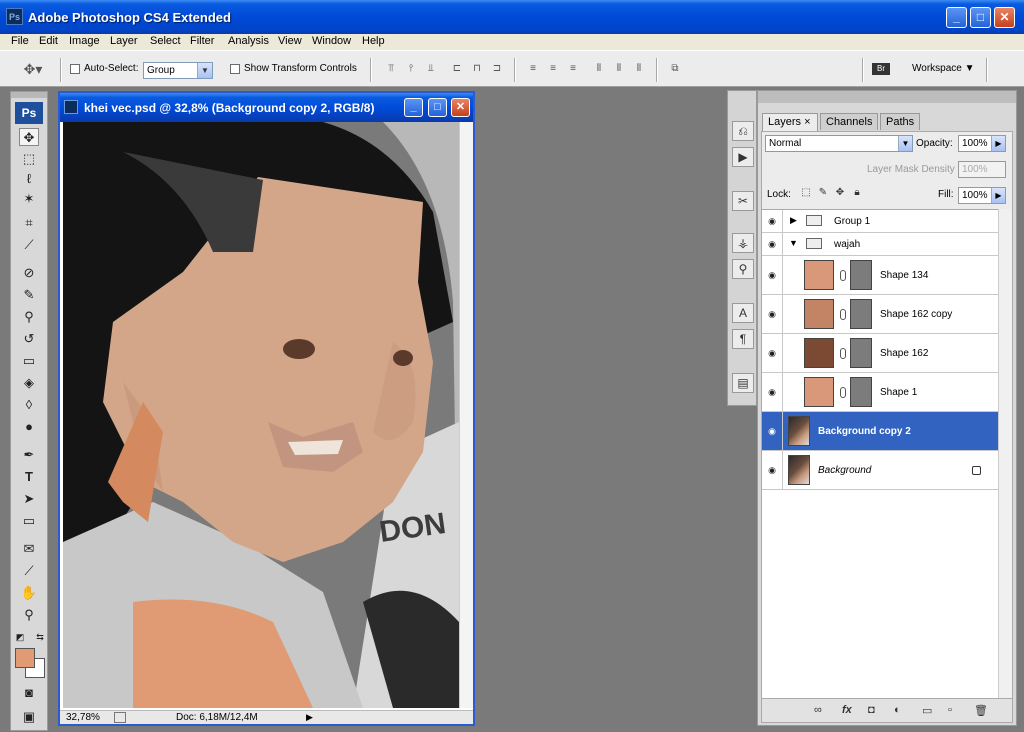 Image resolution: width=1024 pixels, height=732 pixels. Describe the element at coordinates (29, 717) in the screenshot. I see `screen-mode-icon: ▣` at that location.